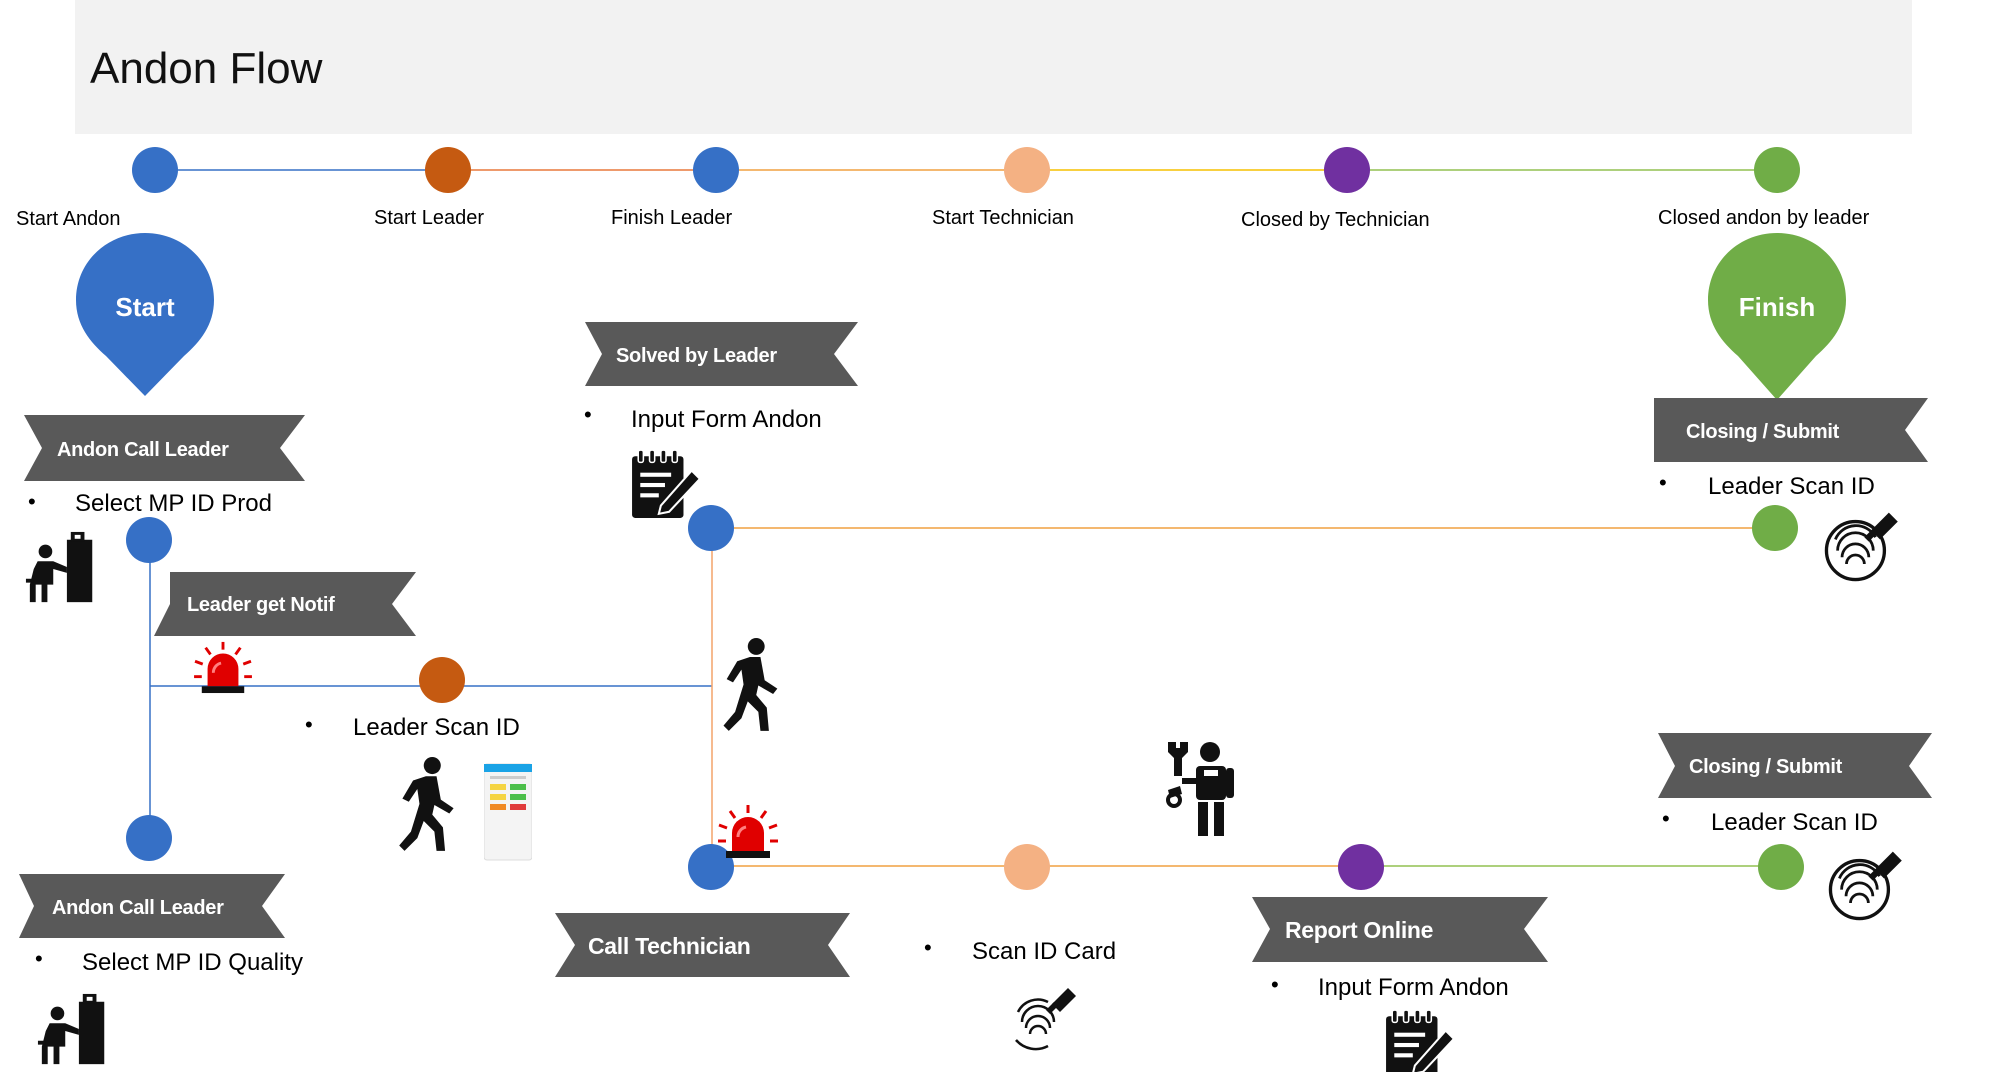  I want to click on bullet-leader-scan-top: Leader Scan ID, so click(1791, 486).